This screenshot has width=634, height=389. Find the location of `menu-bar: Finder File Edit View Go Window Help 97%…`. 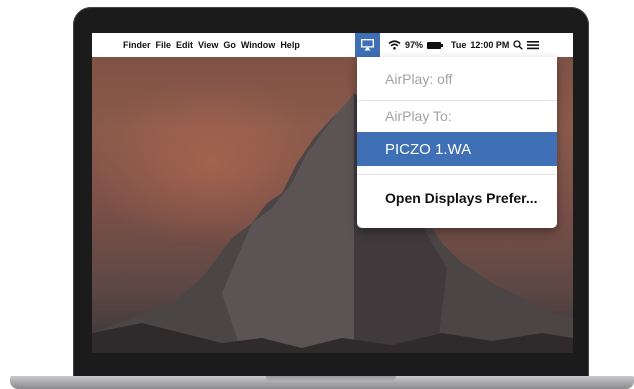

menu-bar: Finder File Edit View Go Window Help 97%… is located at coordinates (332, 45).